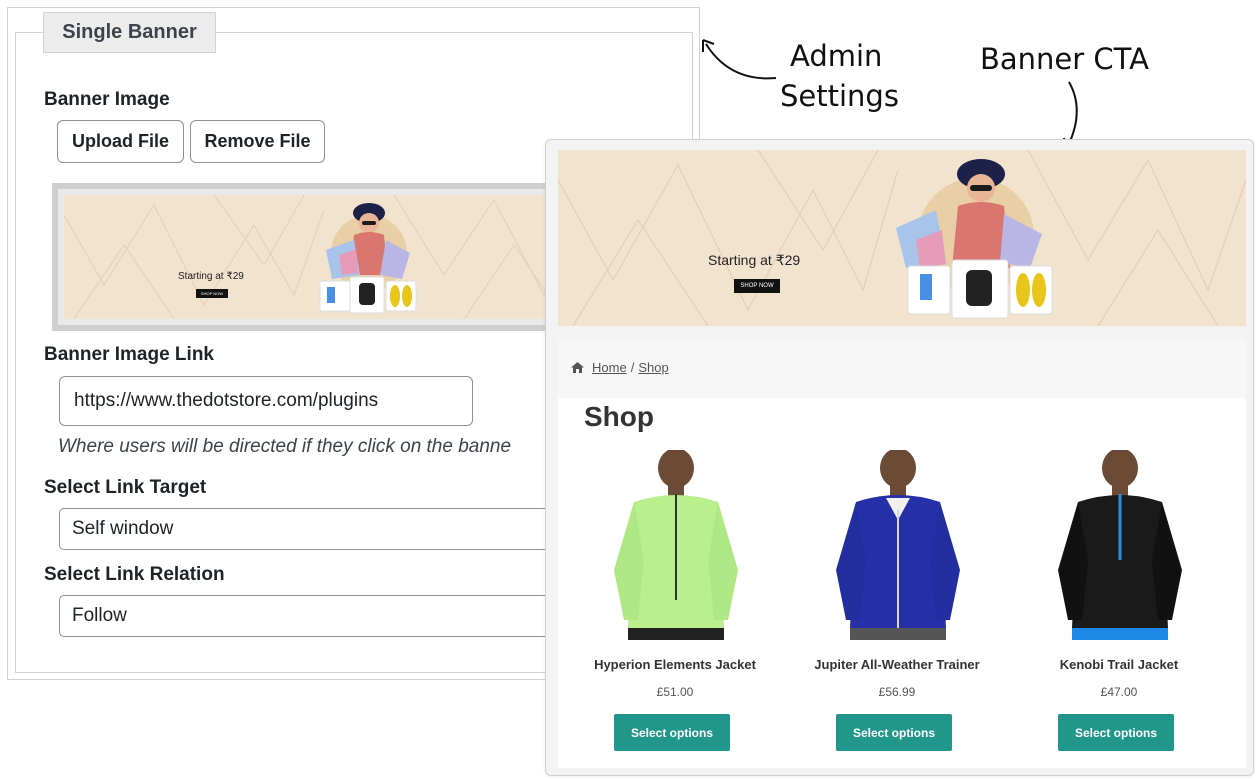  I want to click on black-jacket-model, so click(1119, 545).